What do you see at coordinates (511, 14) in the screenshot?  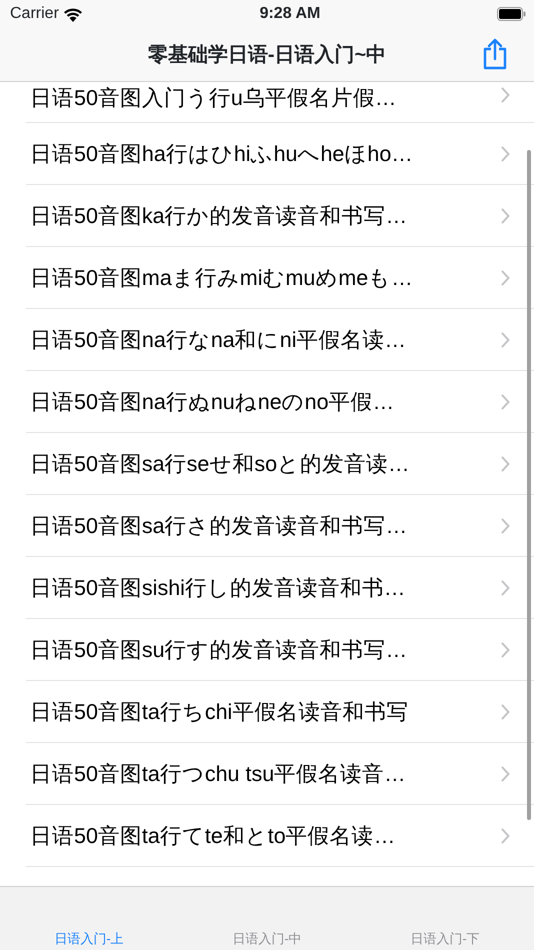 I see `battery-icon` at bounding box center [511, 14].